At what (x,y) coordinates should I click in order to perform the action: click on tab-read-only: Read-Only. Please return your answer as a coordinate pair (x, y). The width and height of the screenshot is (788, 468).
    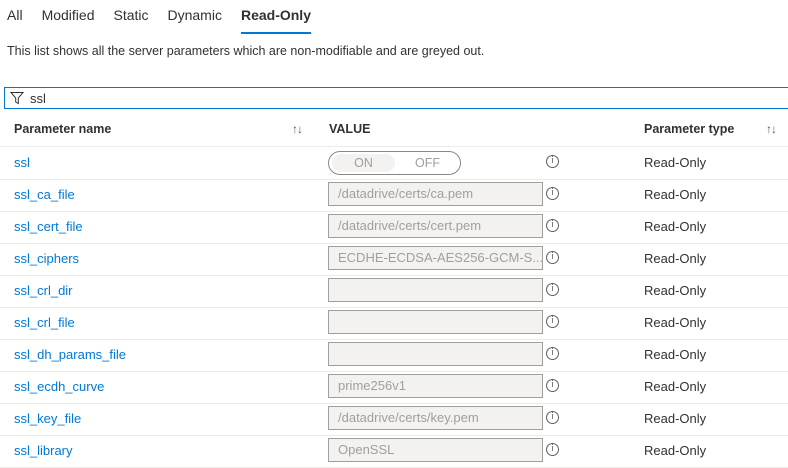
    Looking at the image, I should click on (275, 17).